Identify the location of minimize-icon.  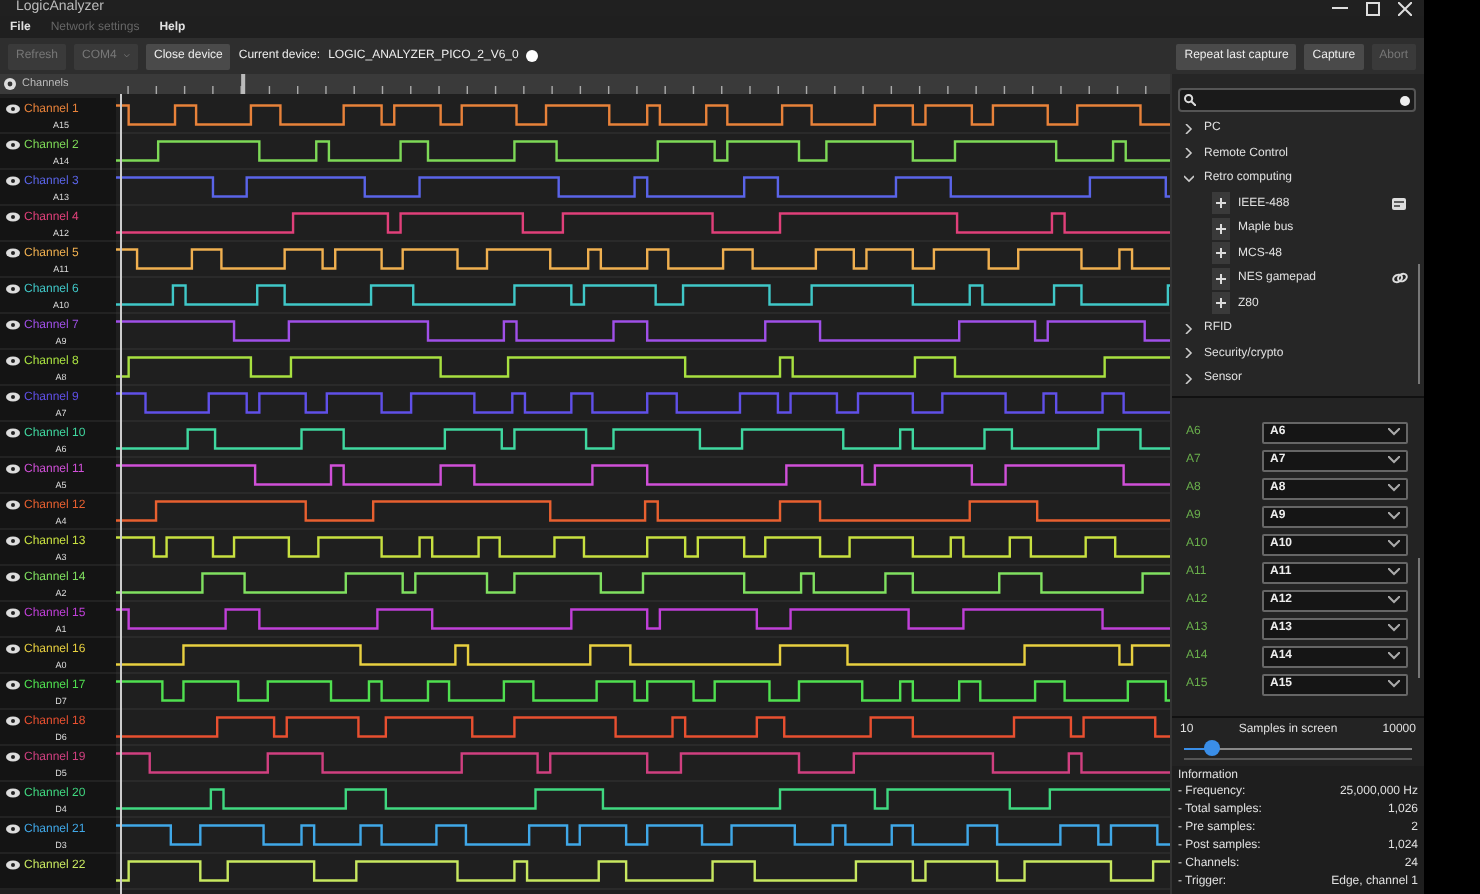
(1340, 8).